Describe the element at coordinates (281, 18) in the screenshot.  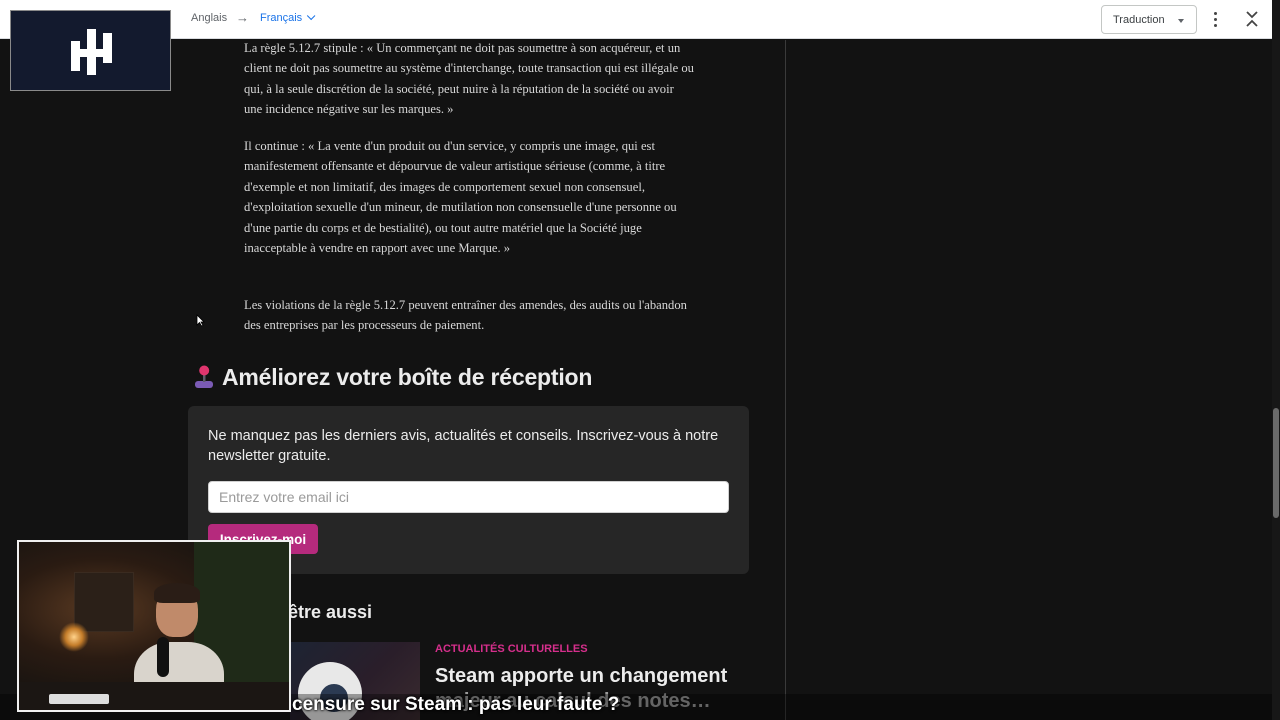
I see `target-language-label: Français` at that location.